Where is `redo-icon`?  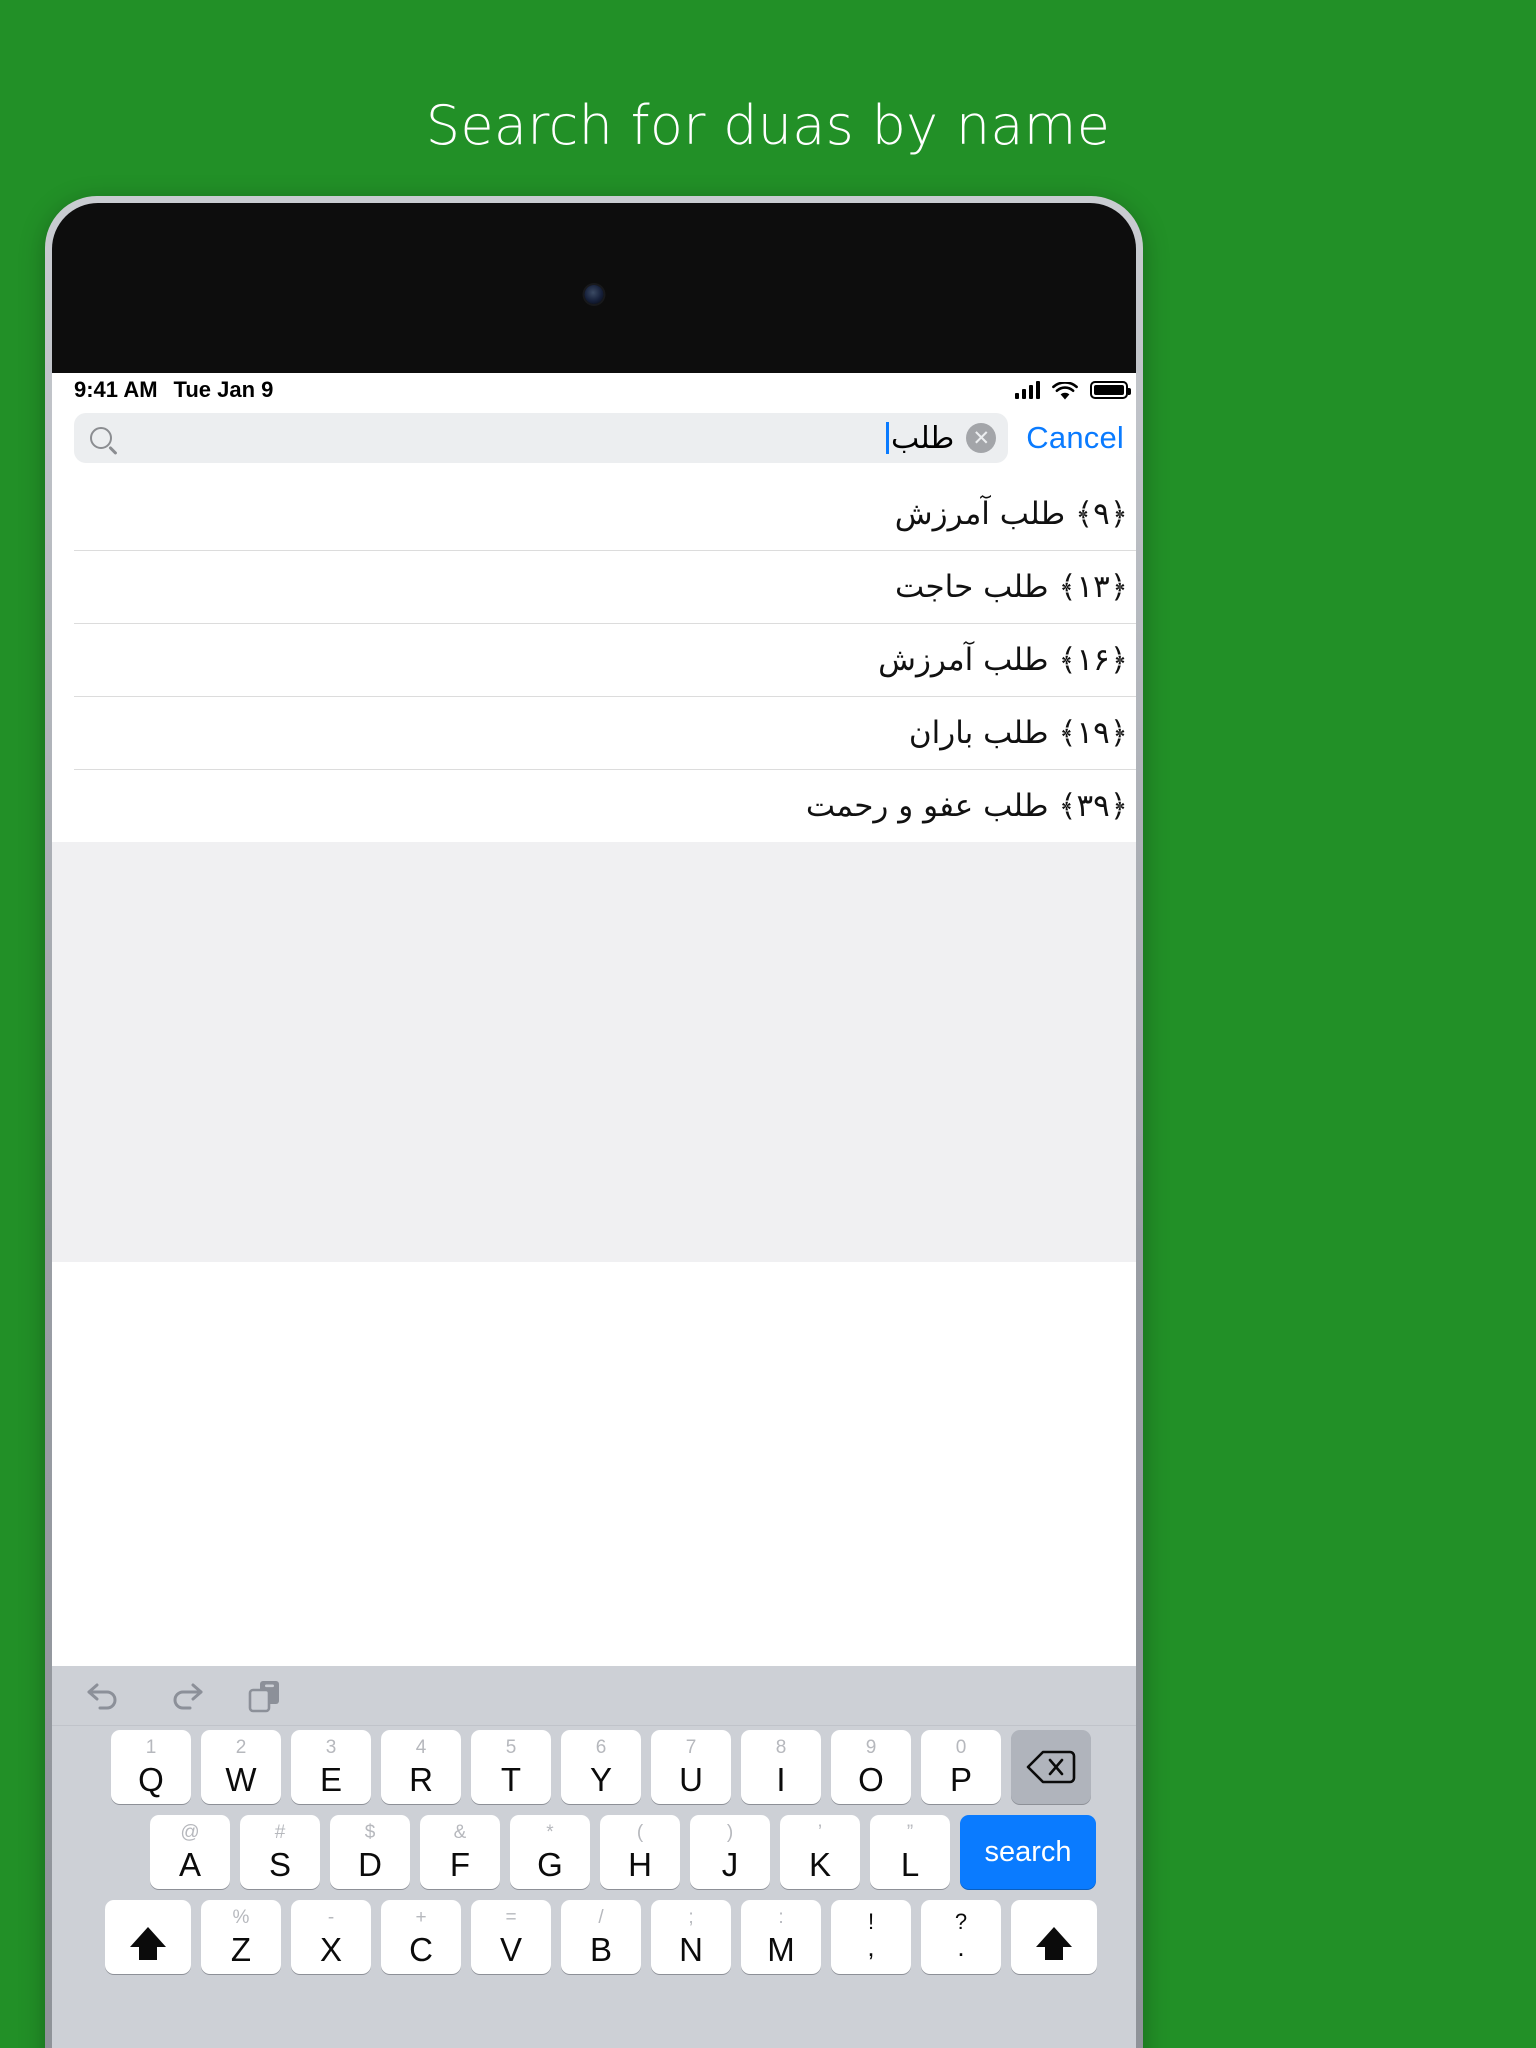
redo-icon is located at coordinates (186, 1696).